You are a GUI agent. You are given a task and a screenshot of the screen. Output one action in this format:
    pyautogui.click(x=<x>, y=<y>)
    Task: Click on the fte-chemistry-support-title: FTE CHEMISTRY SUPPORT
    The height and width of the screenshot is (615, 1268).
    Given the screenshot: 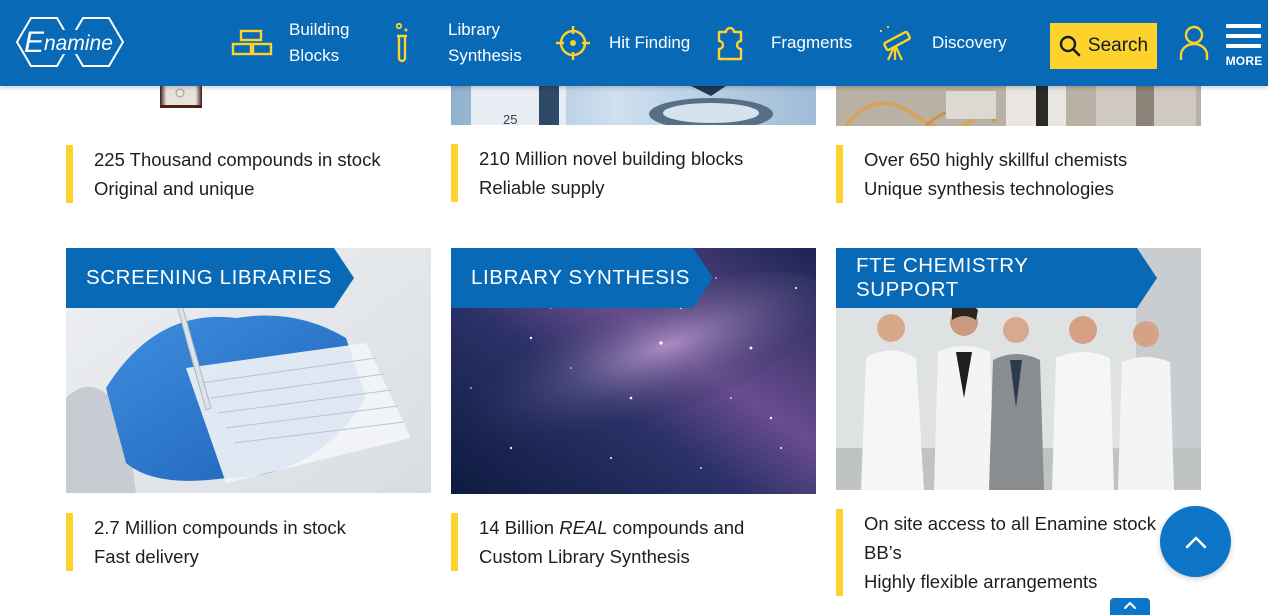 What is the action you would take?
    pyautogui.click(x=996, y=278)
    